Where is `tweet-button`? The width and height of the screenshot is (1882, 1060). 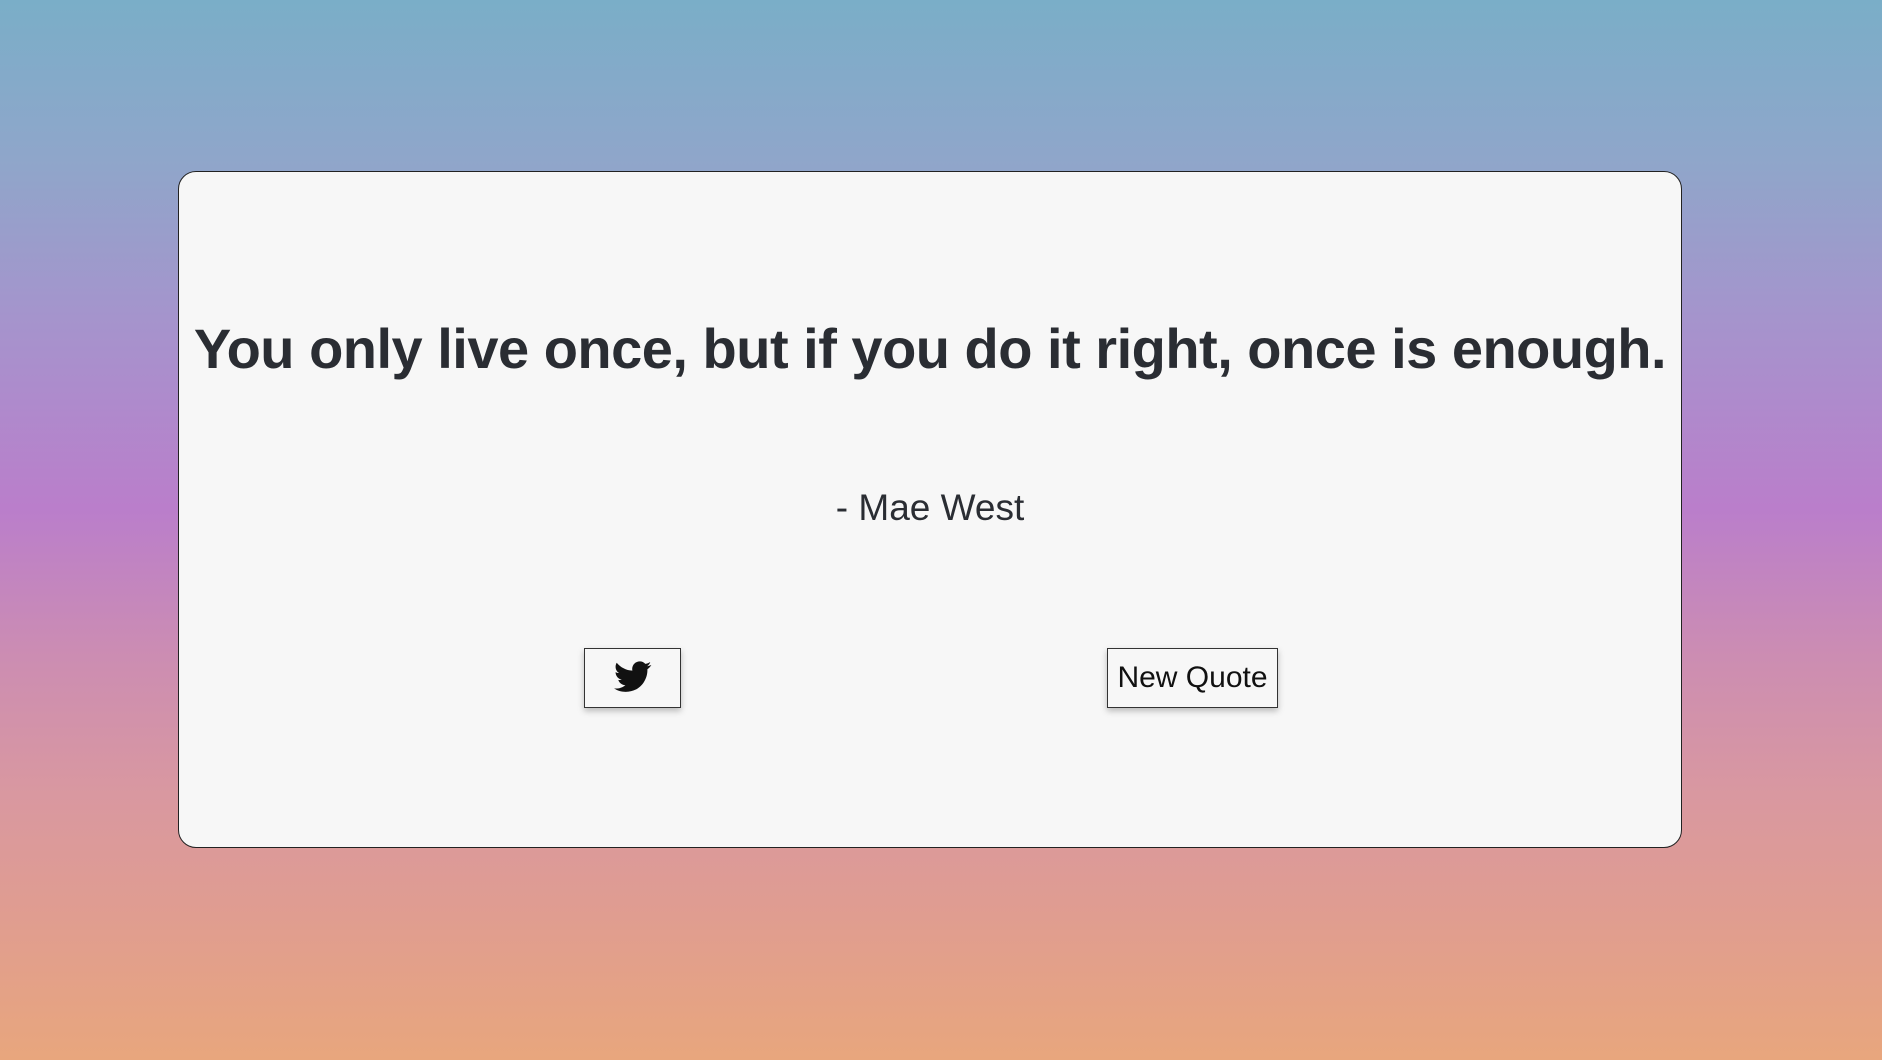 tweet-button is located at coordinates (632, 678).